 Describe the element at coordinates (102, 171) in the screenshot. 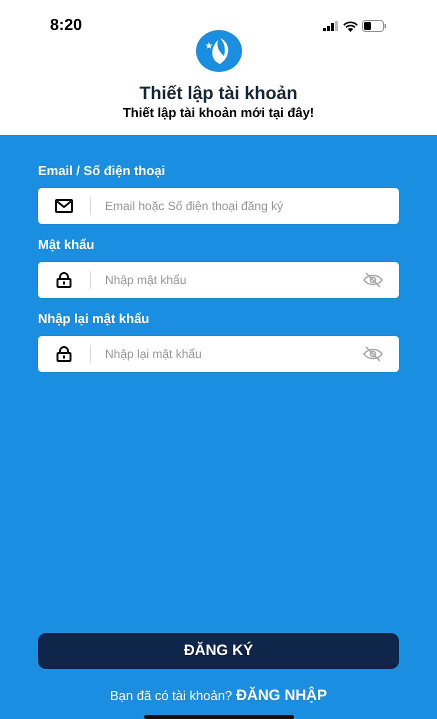

I see `field-label: Email / Số điện thoại` at that location.